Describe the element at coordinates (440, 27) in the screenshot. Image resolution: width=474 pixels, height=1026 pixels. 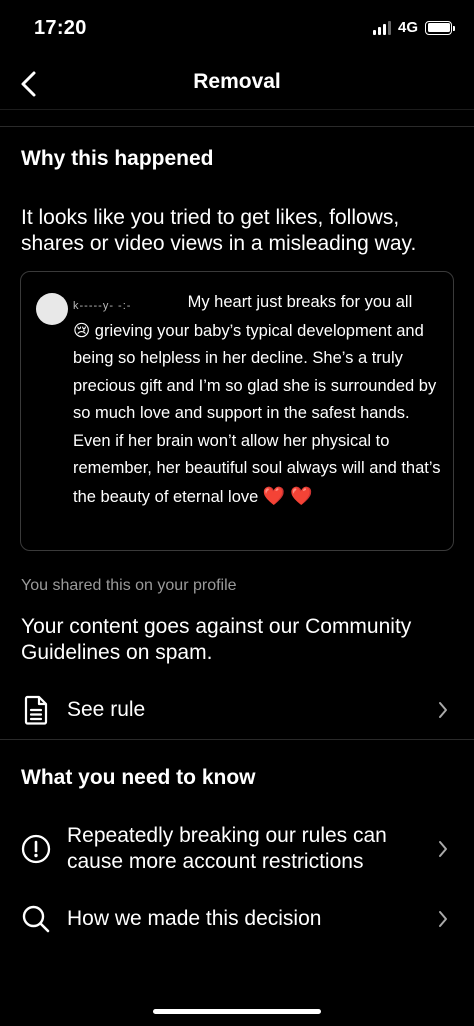
I see `battery-icon` at that location.